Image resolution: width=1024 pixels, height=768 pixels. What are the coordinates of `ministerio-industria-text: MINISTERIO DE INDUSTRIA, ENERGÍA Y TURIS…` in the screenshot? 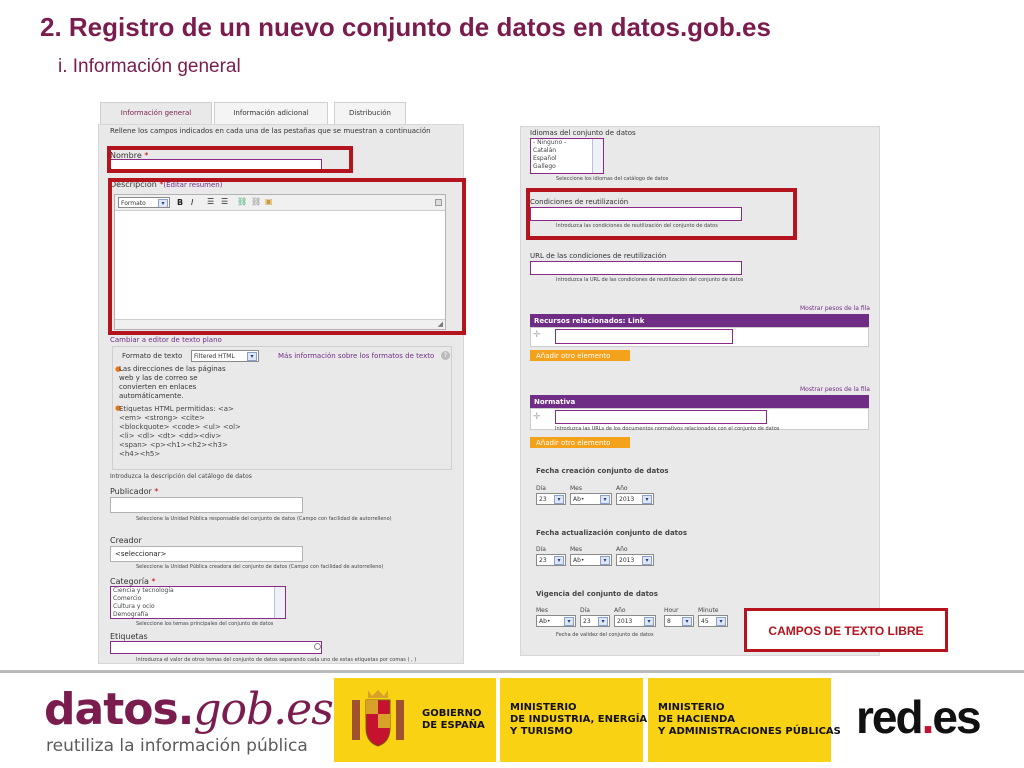 It's located at (579, 719).